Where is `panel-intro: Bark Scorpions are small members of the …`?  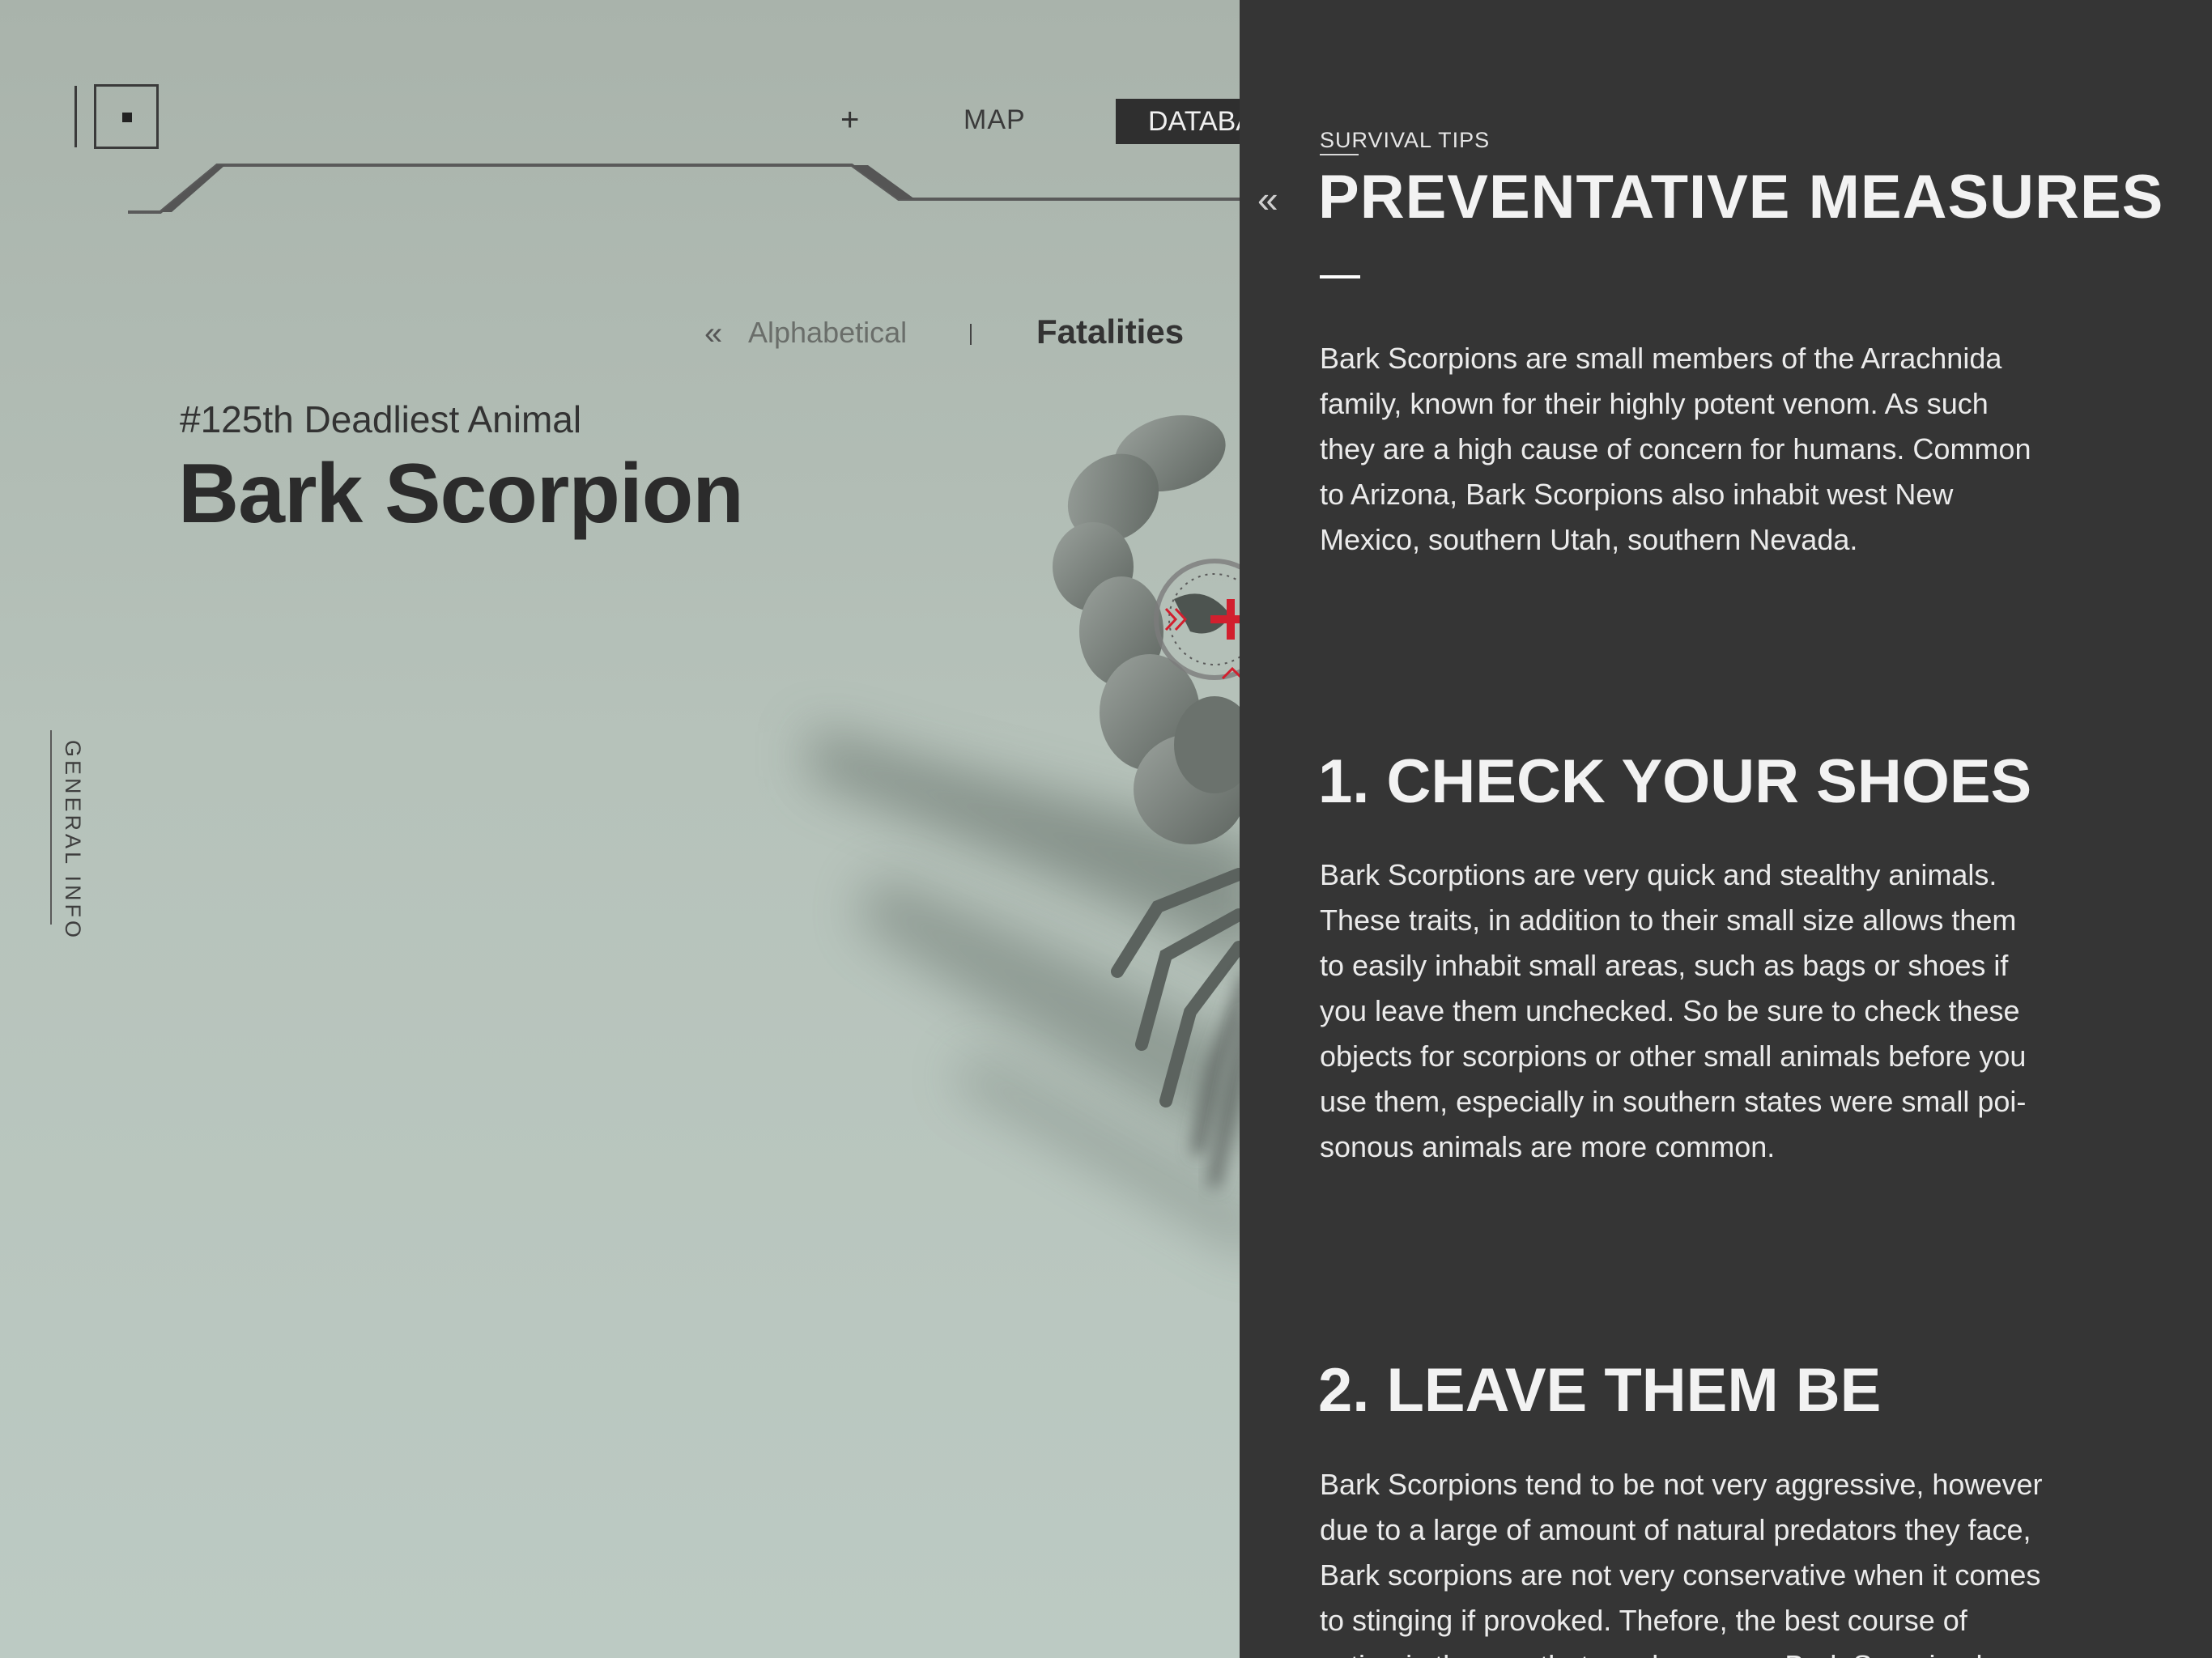 panel-intro: Bark Scorpions are small members of the … is located at coordinates (1676, 449).